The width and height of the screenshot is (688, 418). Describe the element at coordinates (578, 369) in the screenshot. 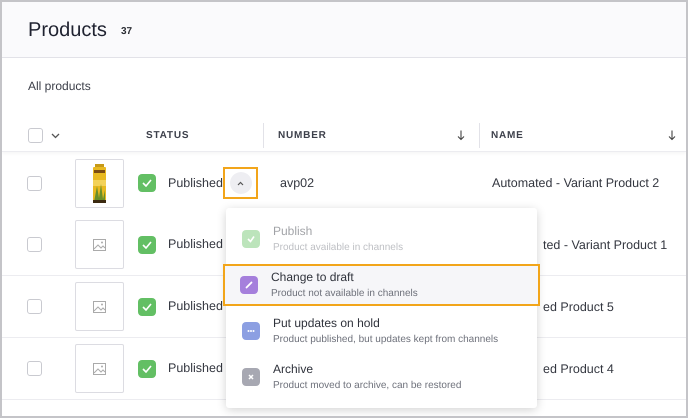

I see `product-name: ed Product 4` at that location.